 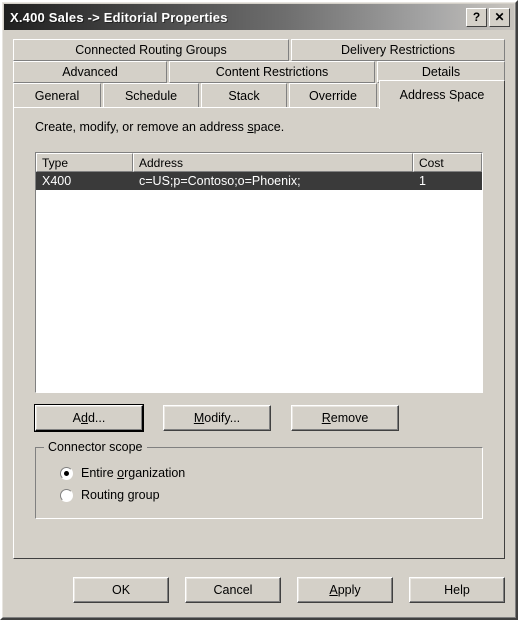 What do you see at coordinates (333, 96) in the screenshot?
I see `tab-override: Override` at bounding box center [333, 96].